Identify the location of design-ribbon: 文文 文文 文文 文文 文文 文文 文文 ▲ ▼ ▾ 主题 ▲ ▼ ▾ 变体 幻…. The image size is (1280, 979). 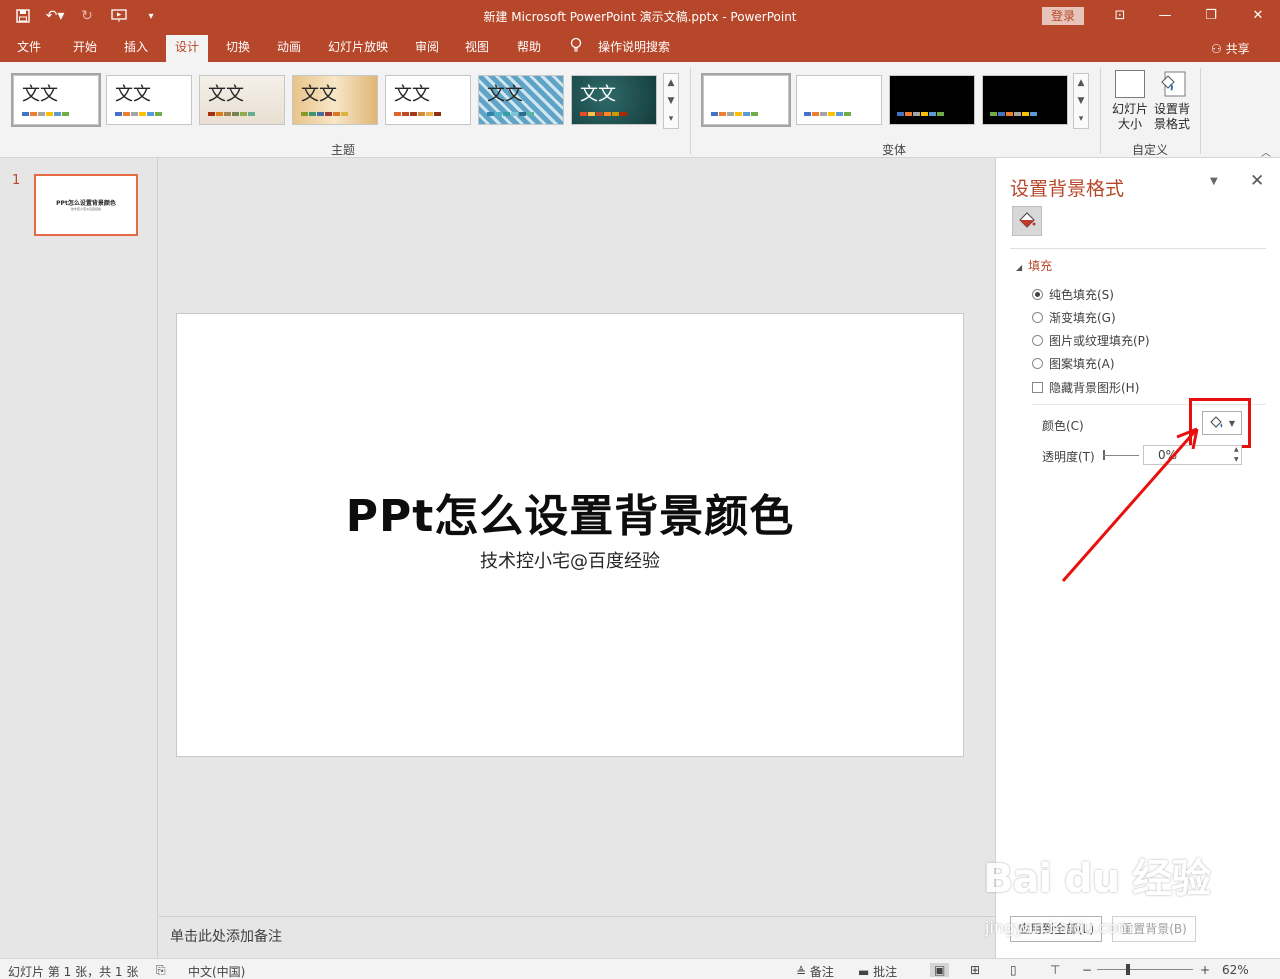
(640, 110).